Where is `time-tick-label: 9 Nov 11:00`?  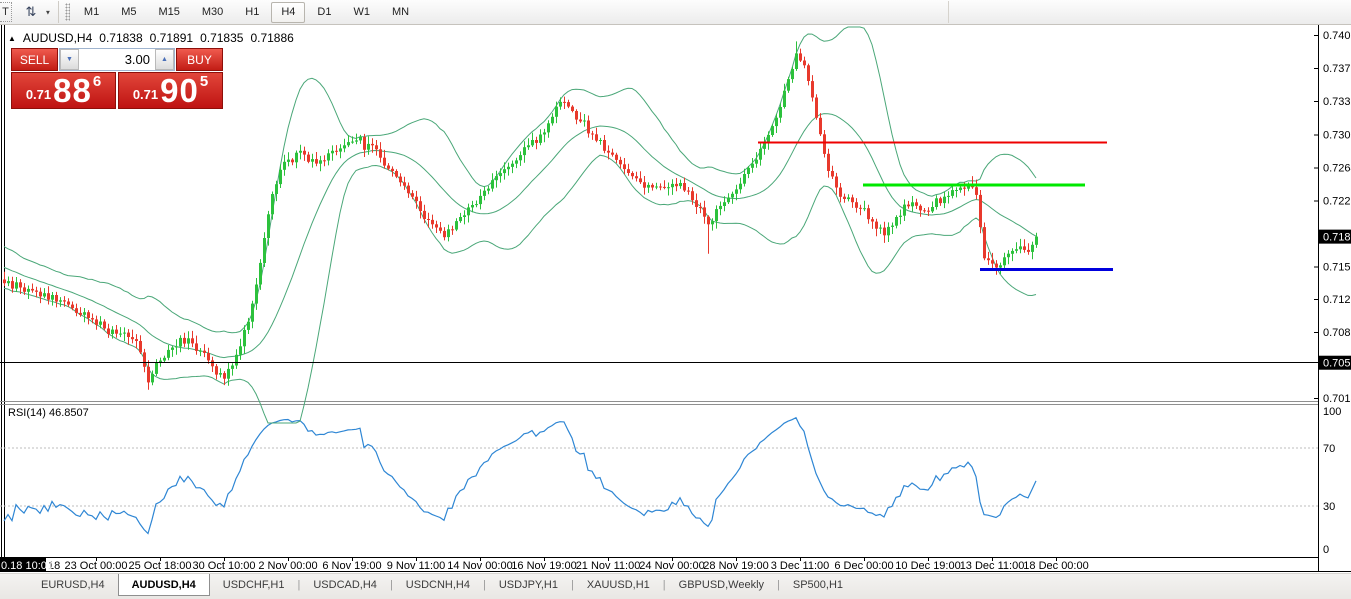
time-tick-label: 9 Nov 11:00 is located at coordinates (416, 566).